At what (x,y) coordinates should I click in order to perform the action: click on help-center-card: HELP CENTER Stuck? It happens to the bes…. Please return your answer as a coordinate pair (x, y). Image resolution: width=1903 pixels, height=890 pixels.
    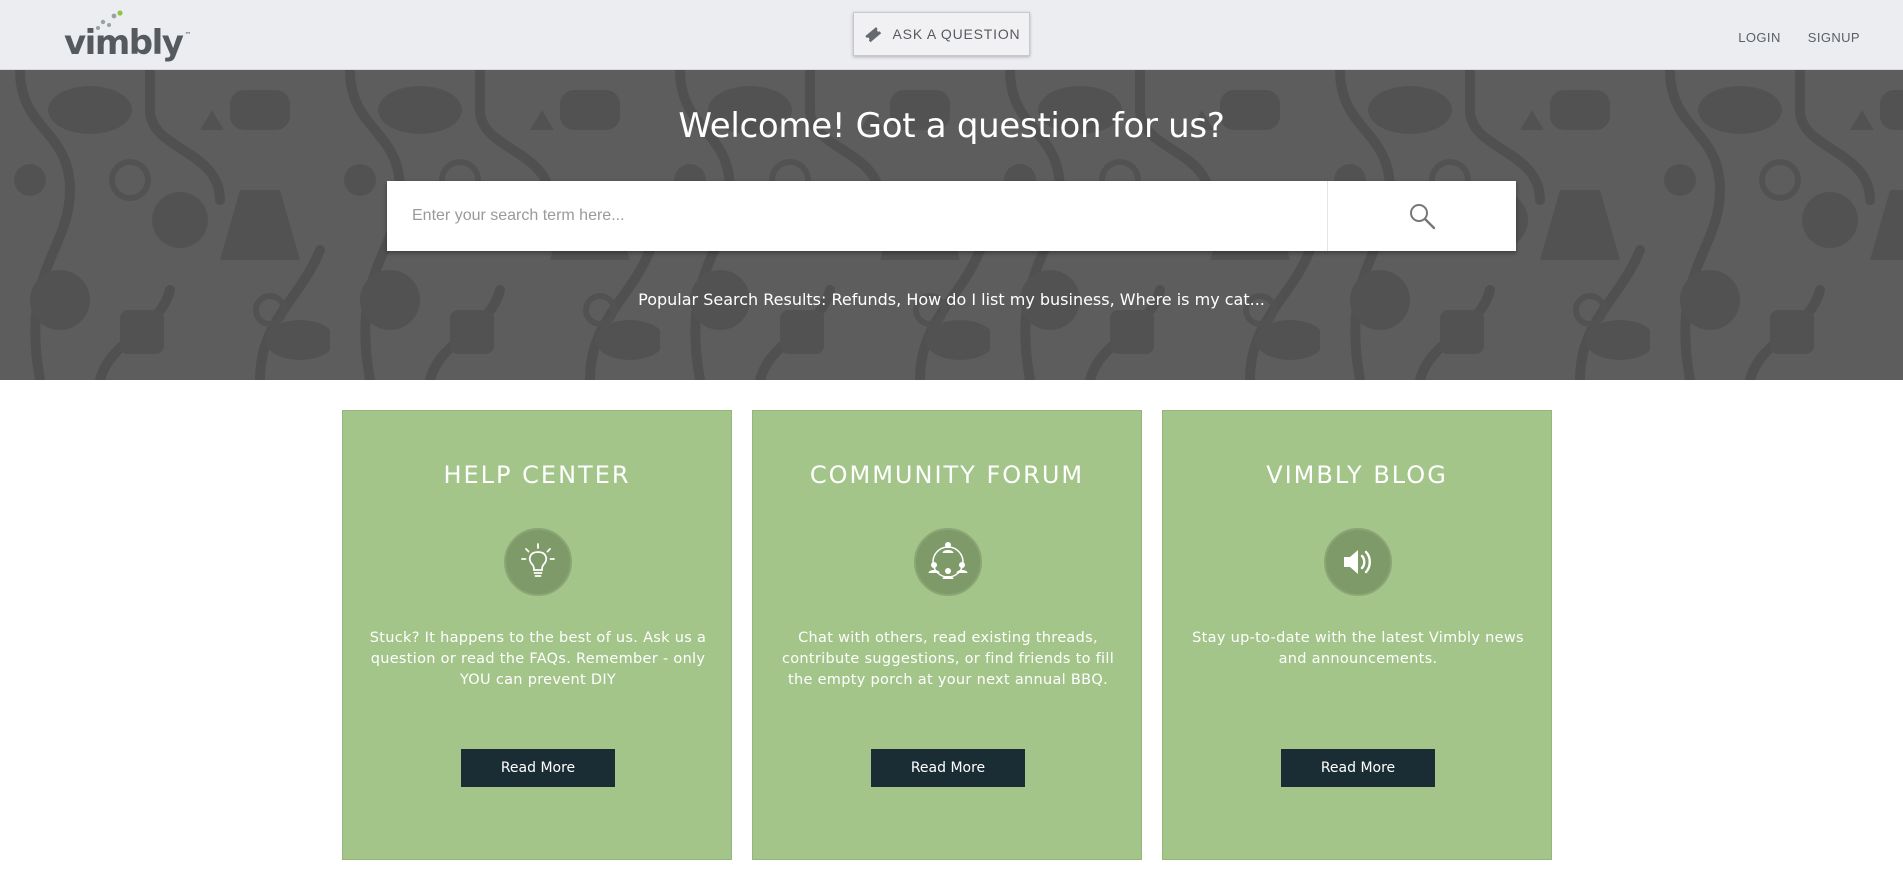
    Looking at the image, I should click on (537, 635).